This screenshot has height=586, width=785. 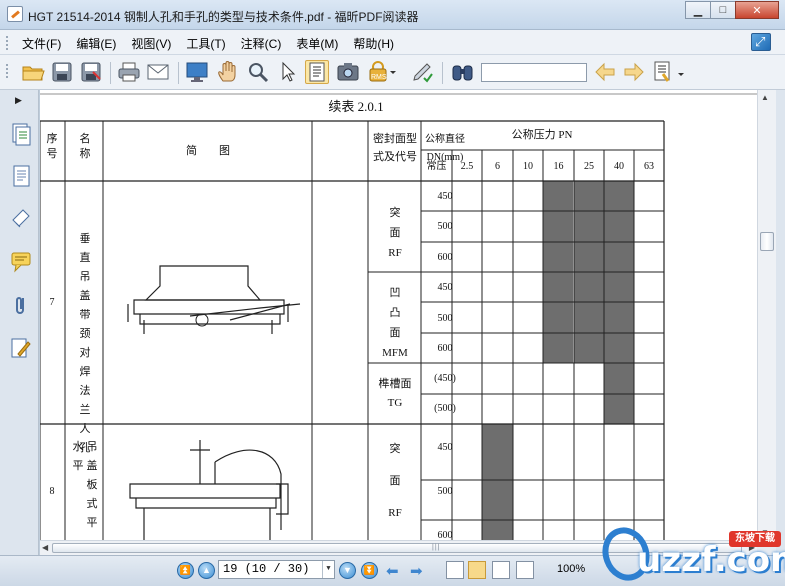 I want to click on row-name: 对, so click(x=85, y=352).